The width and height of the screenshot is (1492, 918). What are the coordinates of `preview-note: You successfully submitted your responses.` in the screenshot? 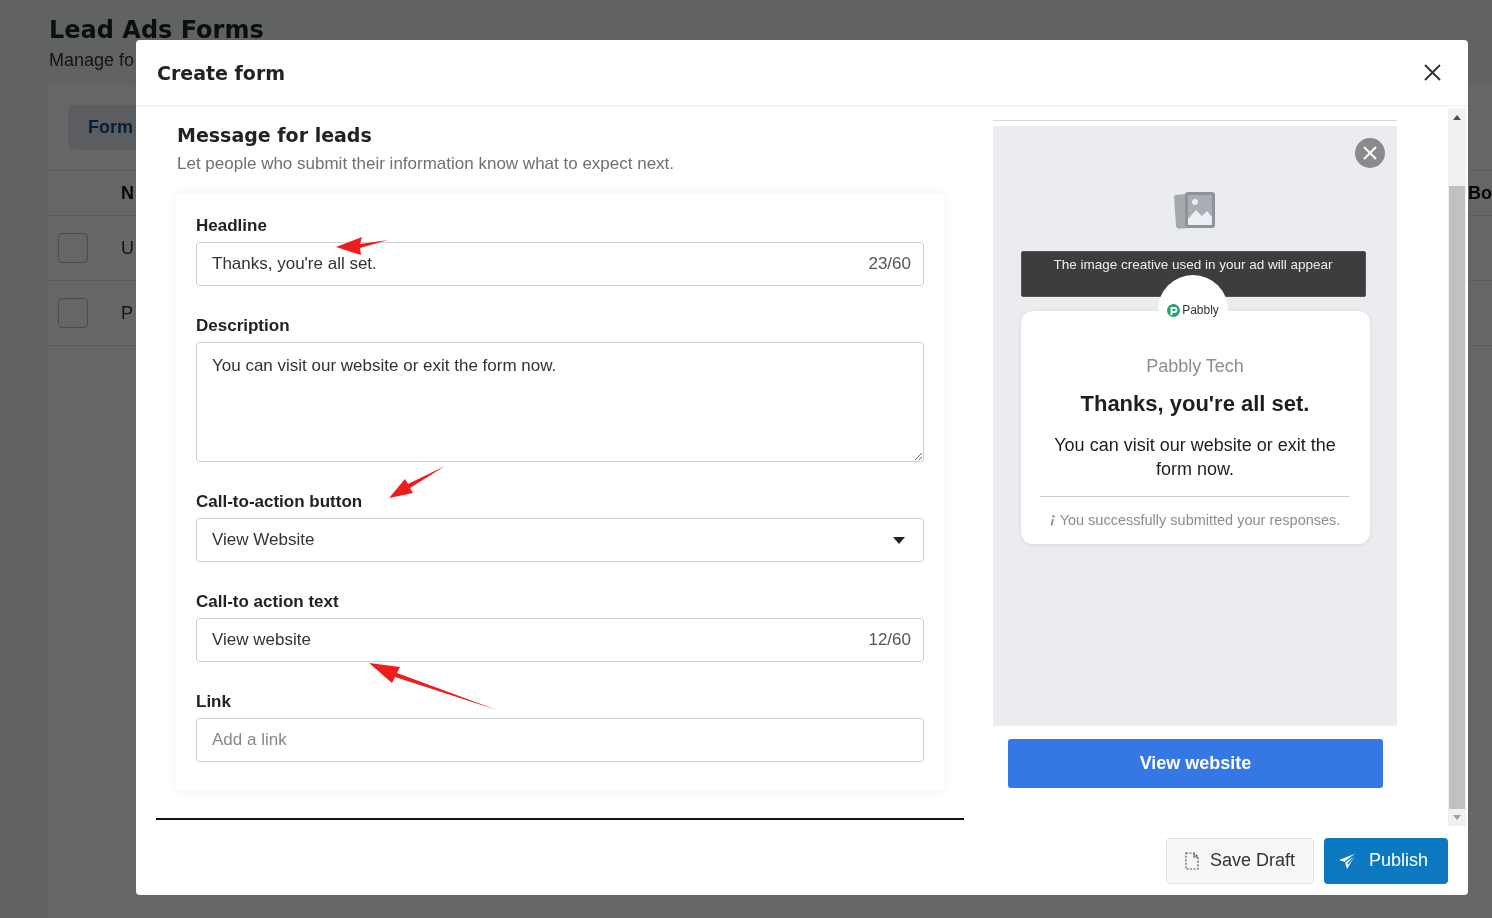 It's located at (1200, 520).